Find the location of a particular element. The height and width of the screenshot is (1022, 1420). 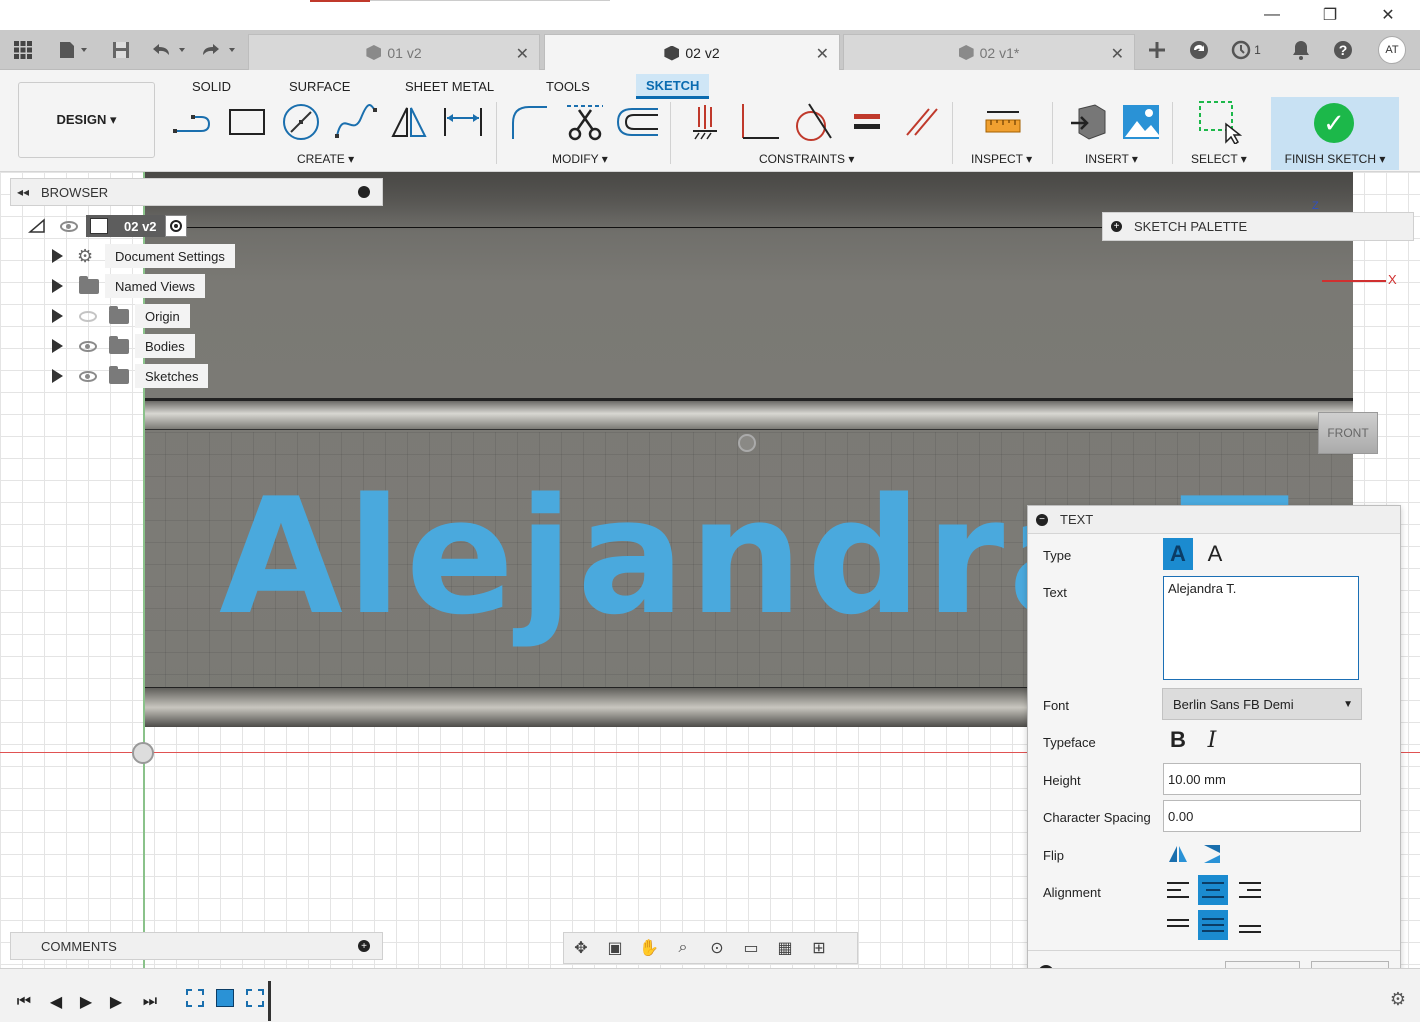

text-input: Alejandra T. is located at coordinates (1261, 628).